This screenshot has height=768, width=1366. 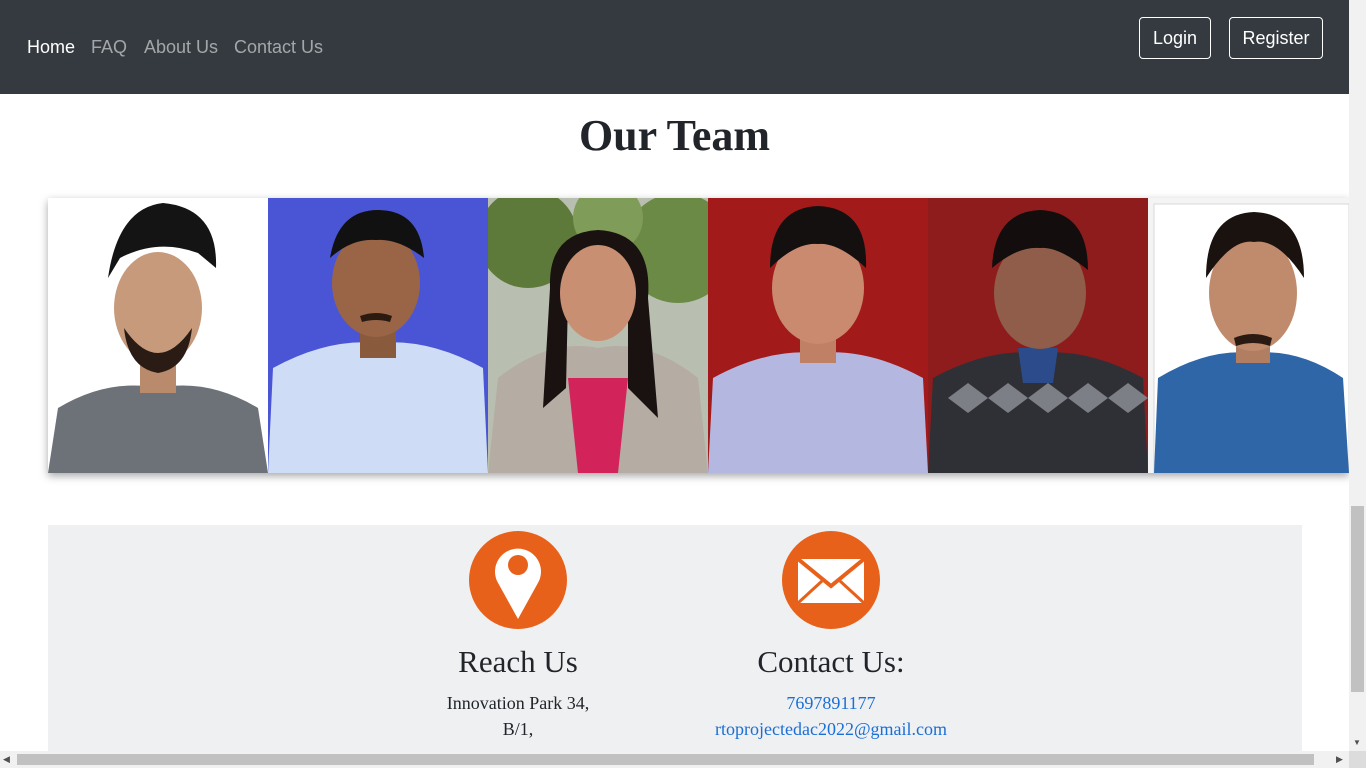 I want to click on nav-faq-link: FAQ, so click(x=109, y=47).